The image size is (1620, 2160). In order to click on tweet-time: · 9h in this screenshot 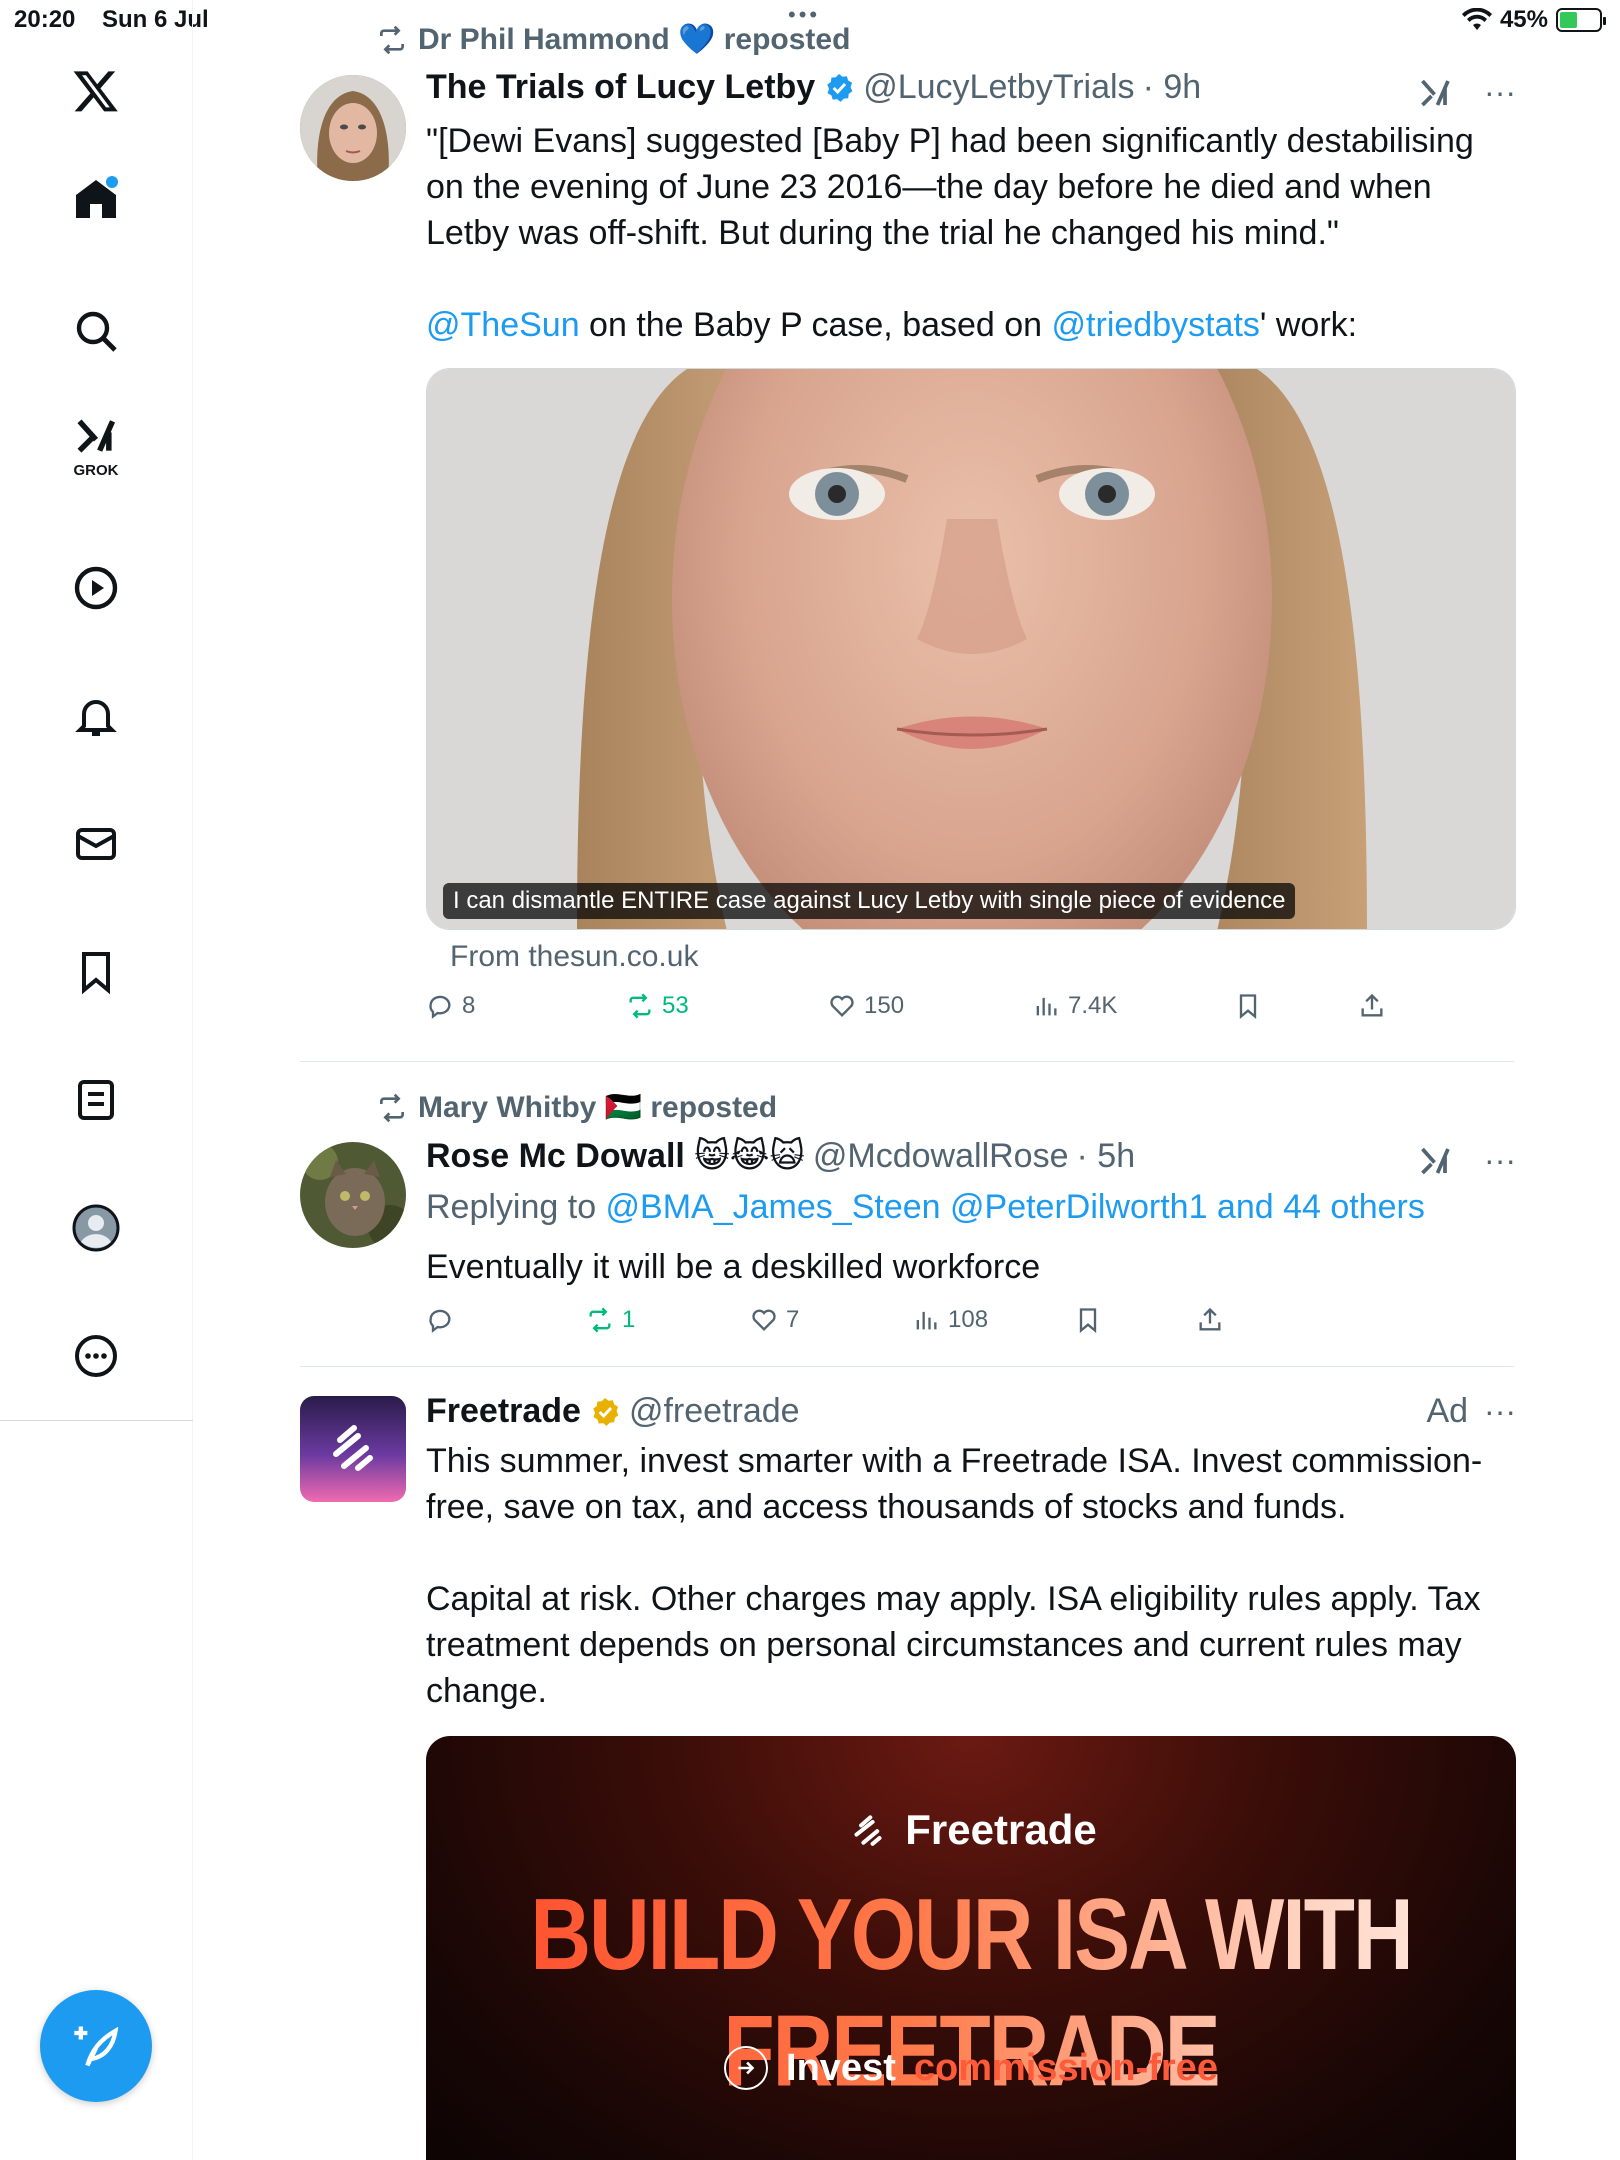, I will do `click(1172, 87)`.